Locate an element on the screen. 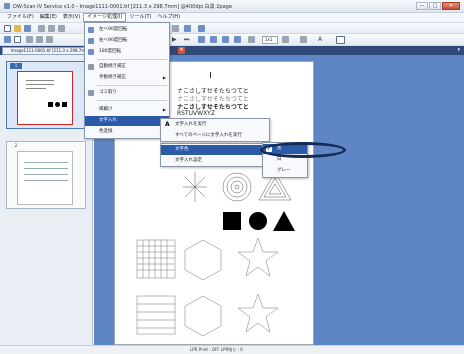 The height and width of the screenshot is (354, 464). thumbnail-number: 1 is located at coordinates (16, 66).